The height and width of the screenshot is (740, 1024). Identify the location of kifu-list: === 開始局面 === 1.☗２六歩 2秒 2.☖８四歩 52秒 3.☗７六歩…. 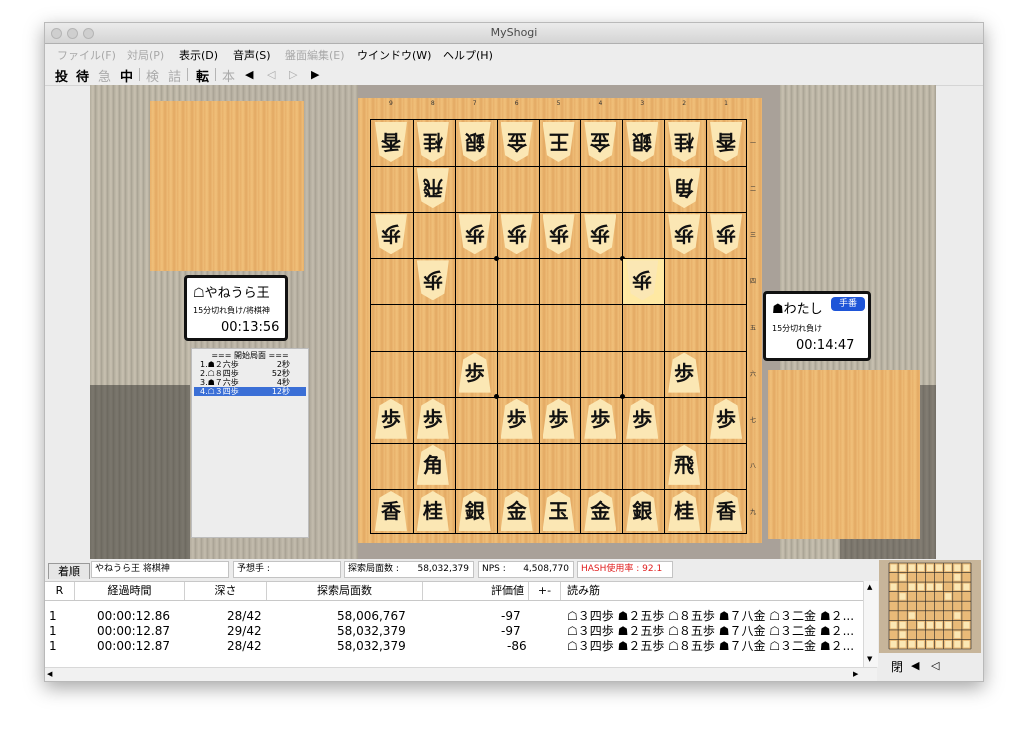
(250, 443).